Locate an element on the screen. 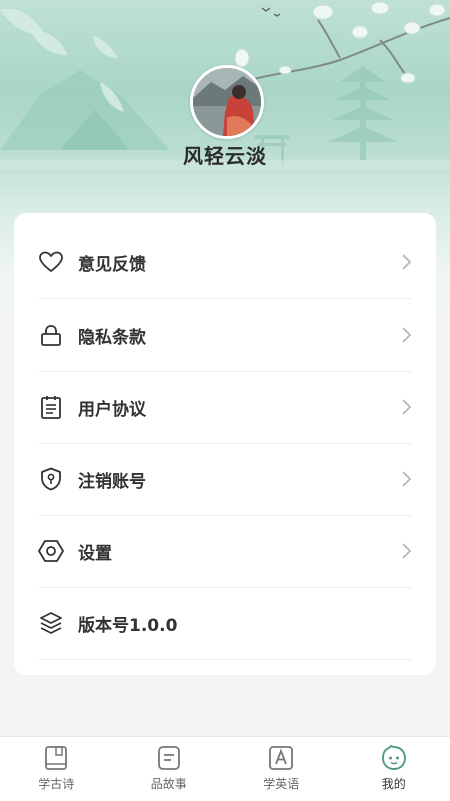 The width and height of the screenshot is (450, 801). hexagon-settings-icon is located at coordinates (51, 551).